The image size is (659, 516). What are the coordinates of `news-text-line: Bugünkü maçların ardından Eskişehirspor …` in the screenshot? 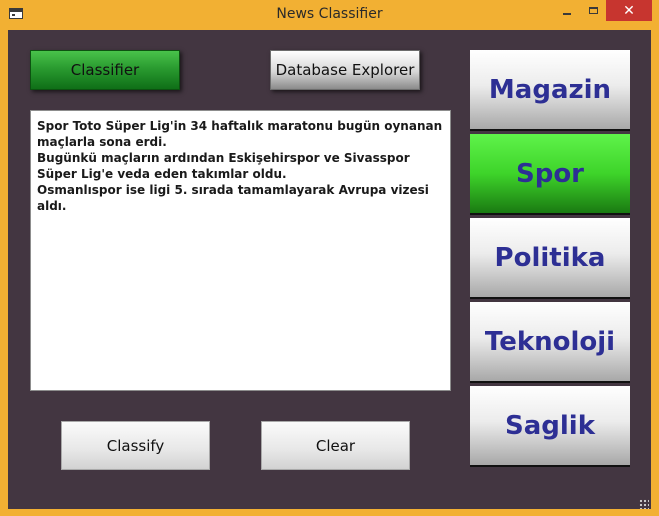 It's located at (223, 166).